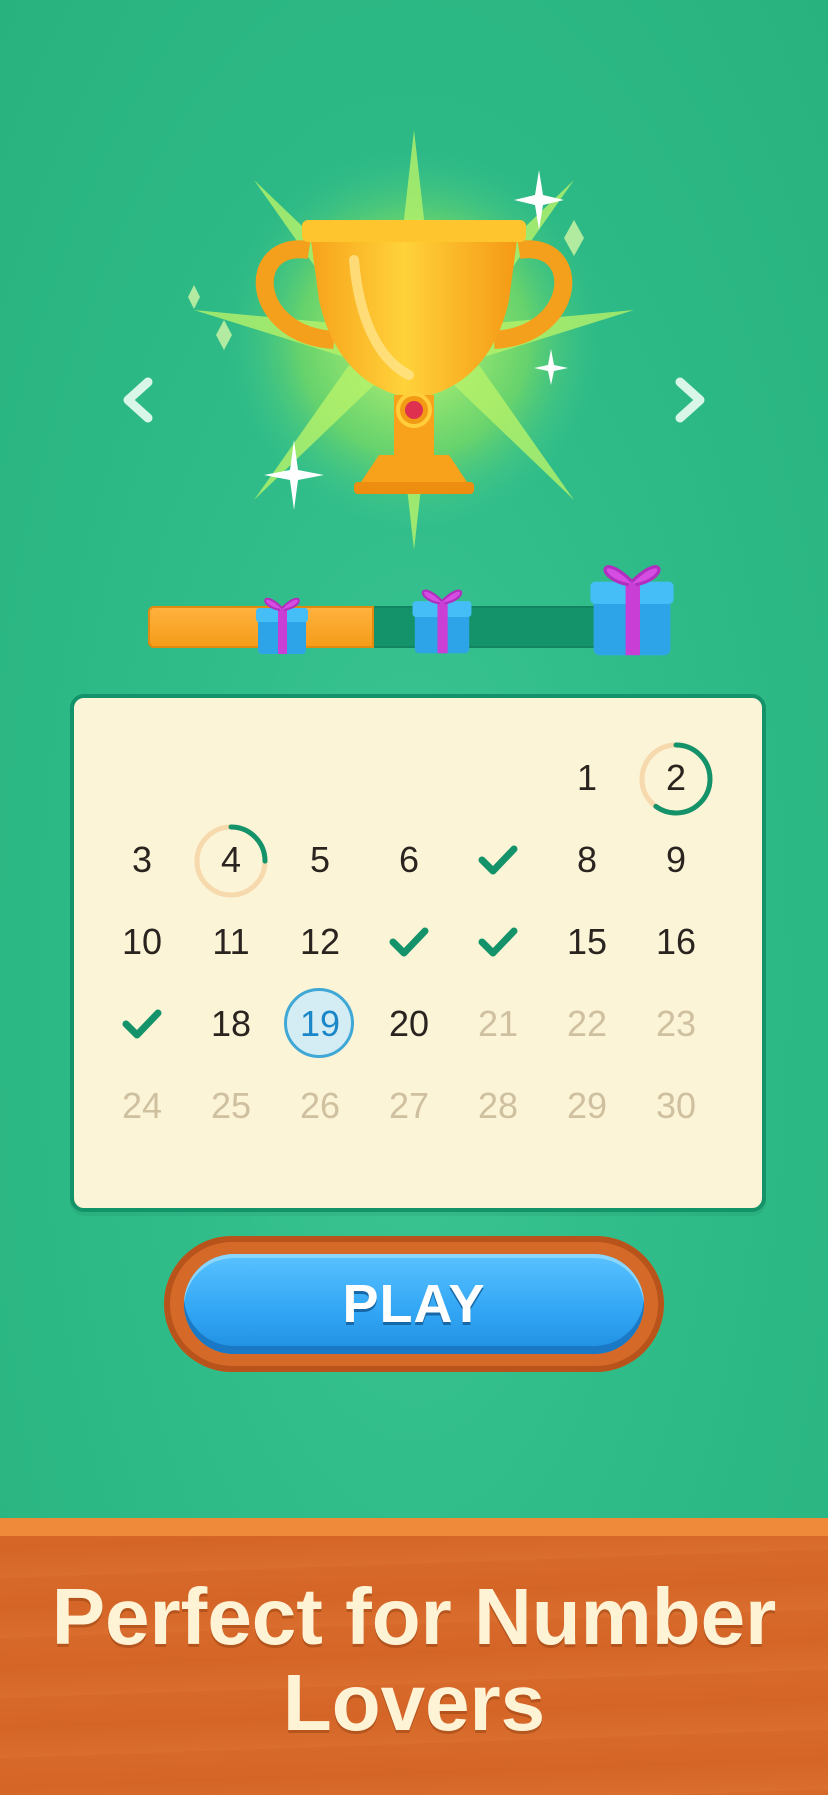 Image resolution: width=828 pixels, height=1795 pixels. I want to click on calendar-day-27: 27, so click(409, 1106).